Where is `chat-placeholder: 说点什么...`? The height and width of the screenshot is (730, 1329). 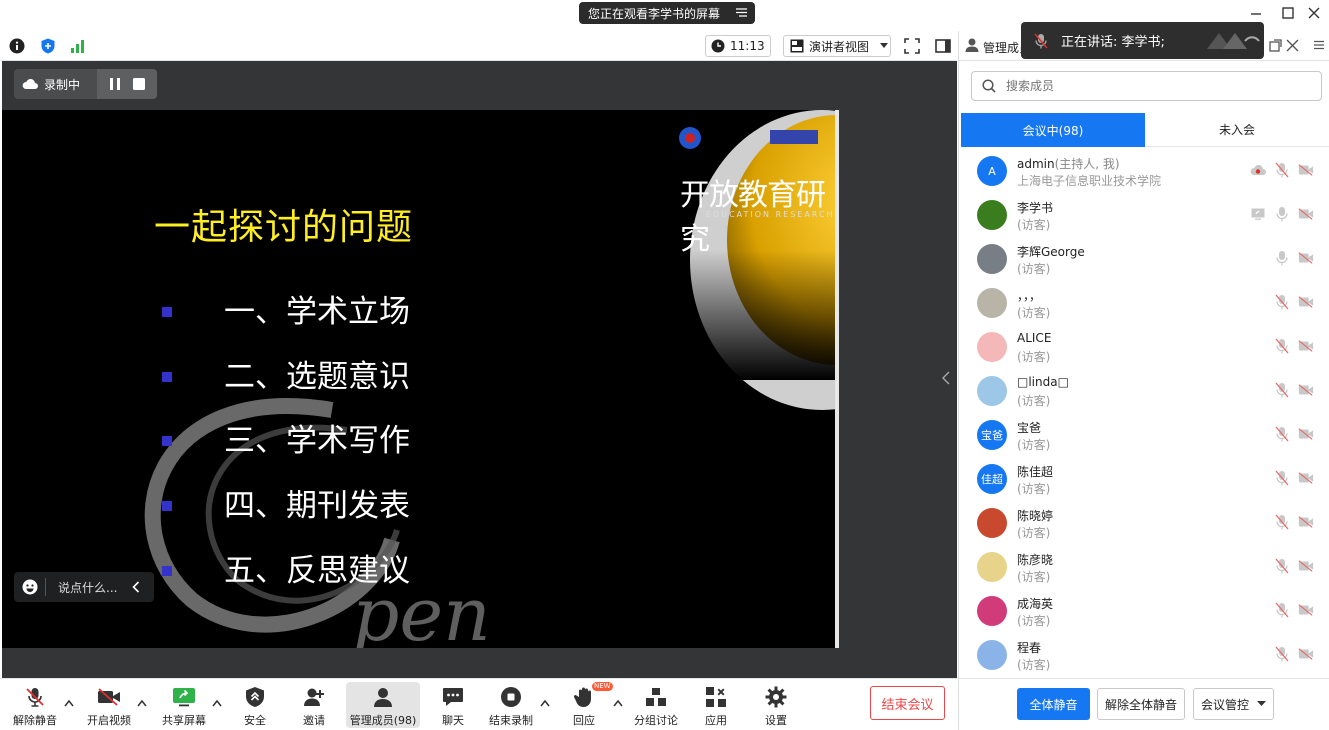
chat-placeholder: 说点什么... is located at coordinates (88, 587).